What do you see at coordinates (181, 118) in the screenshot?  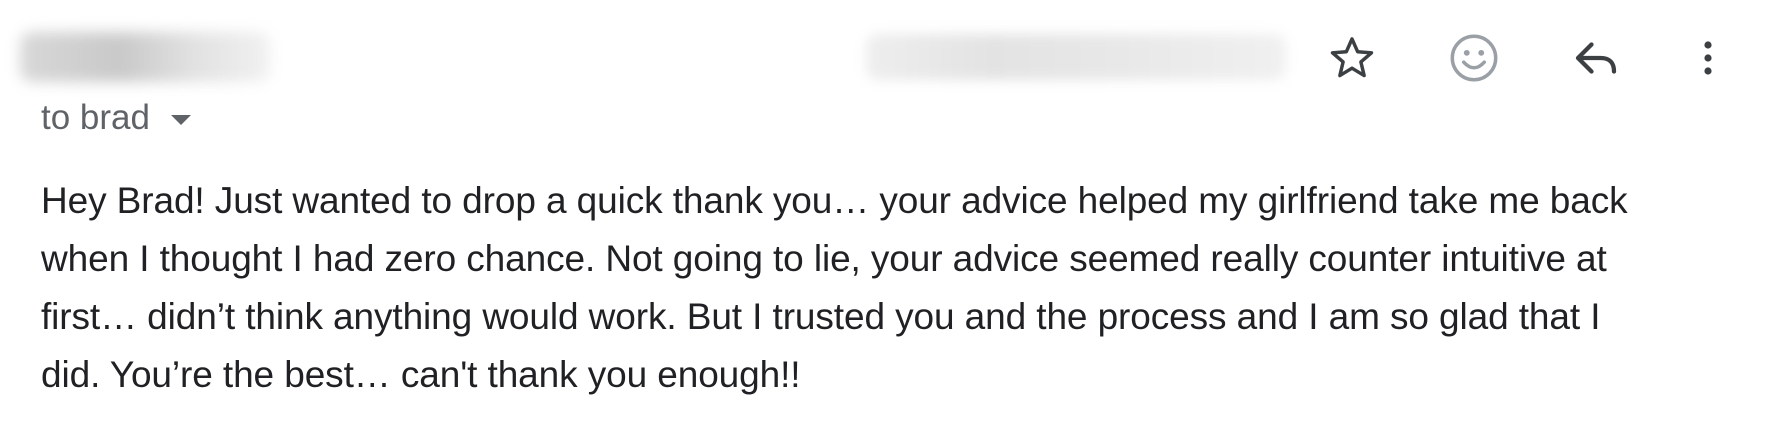 I see `caret-down-icon` at bounding box center [181, 118].